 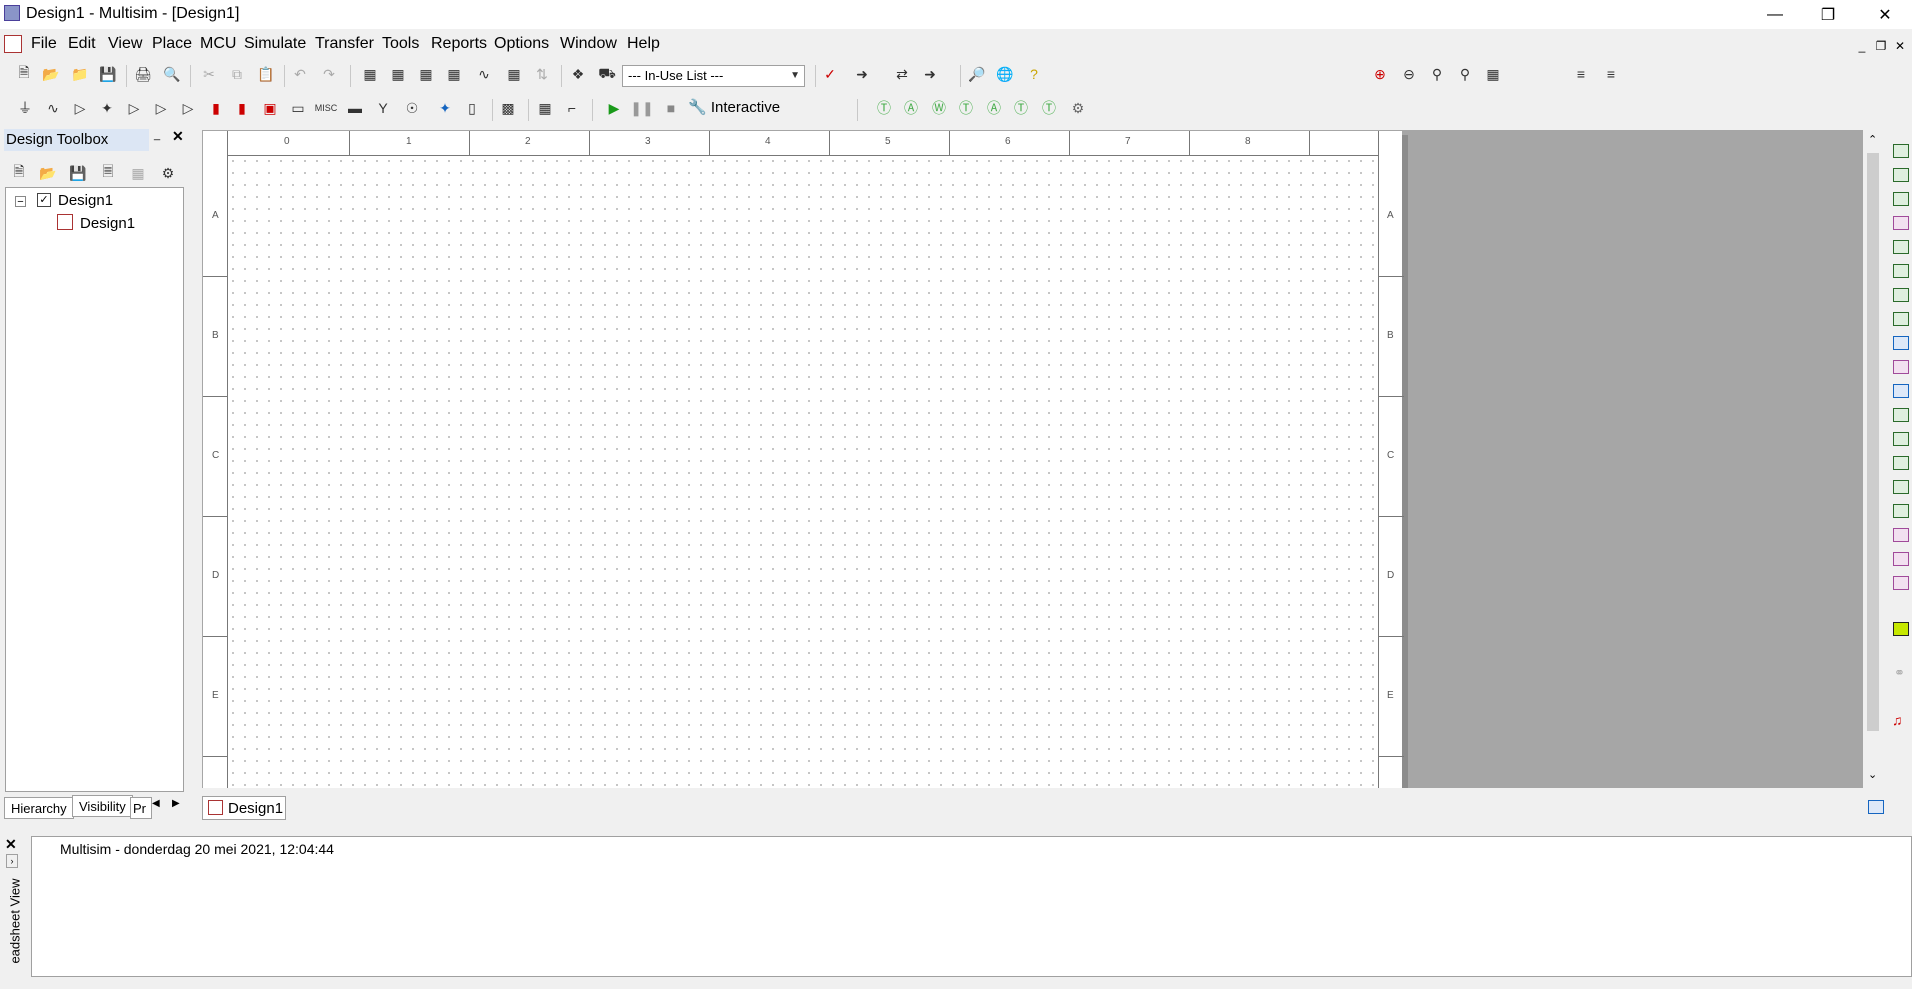 I want to click on oscilloscope-icon, so click(x=1901, y=223).